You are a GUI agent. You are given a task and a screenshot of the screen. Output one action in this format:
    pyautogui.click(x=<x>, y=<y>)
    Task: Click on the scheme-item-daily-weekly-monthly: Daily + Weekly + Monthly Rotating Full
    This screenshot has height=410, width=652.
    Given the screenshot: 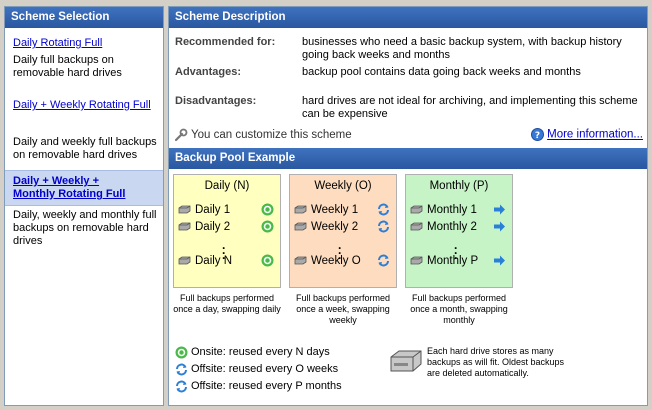 What is the action you would take?
    pyautogui.click(x=84, y=188)
    